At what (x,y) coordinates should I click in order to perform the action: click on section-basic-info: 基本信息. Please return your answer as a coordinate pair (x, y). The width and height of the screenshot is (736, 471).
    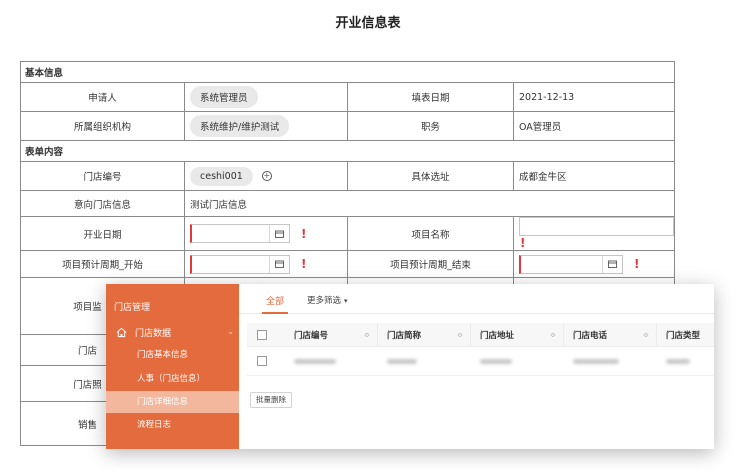
    Looking at the image, I should click on (347, 72).